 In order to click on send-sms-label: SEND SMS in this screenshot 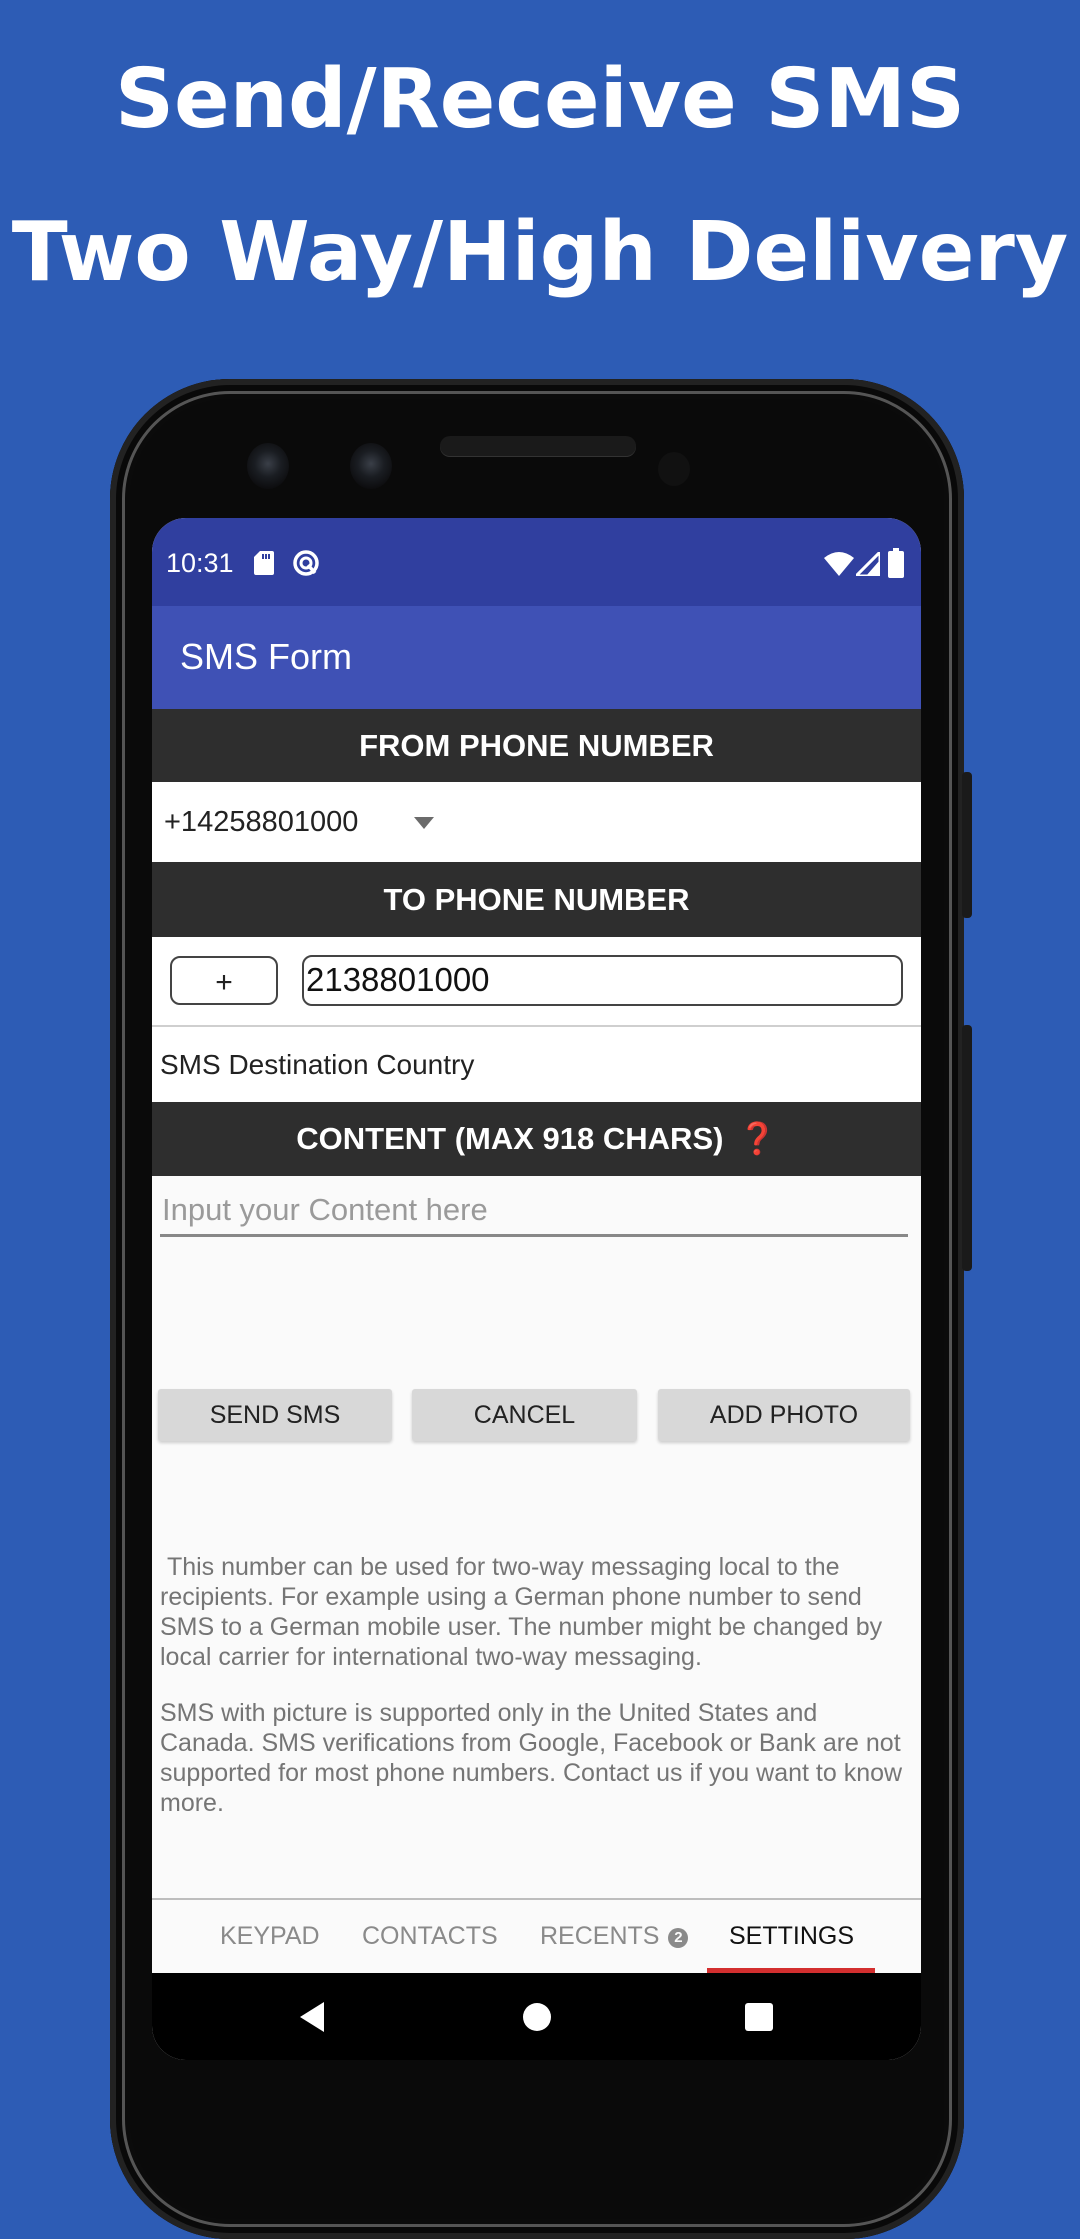, I will do `click(275, 1415)`.